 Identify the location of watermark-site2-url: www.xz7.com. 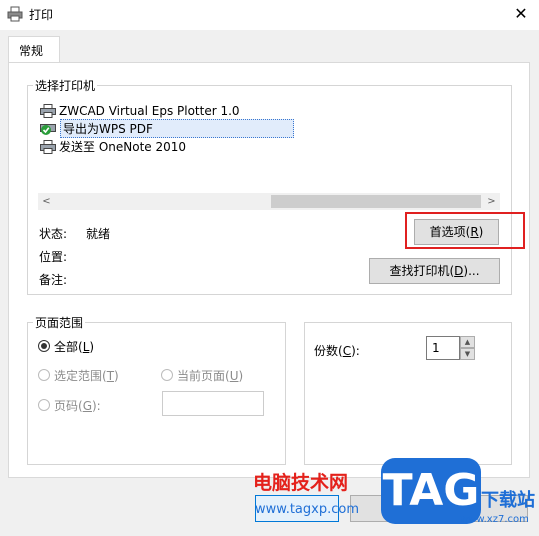
(494, 519).